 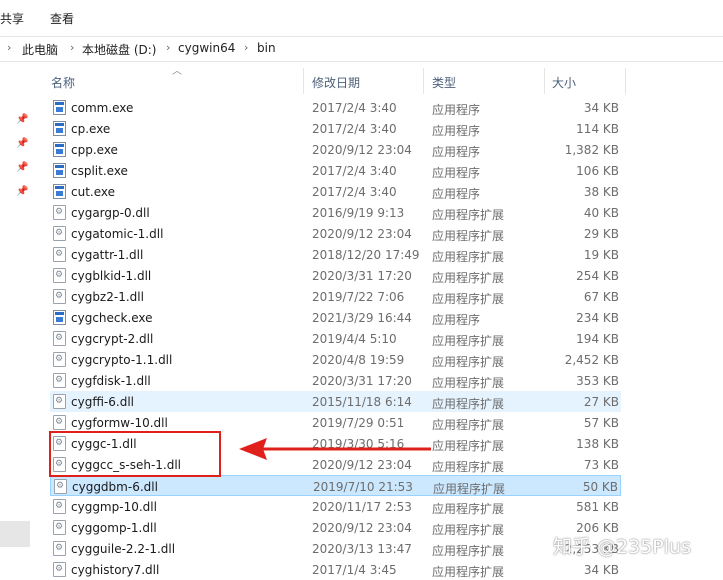 I want to click on column-name: 名称, so click(x=63, y=82).